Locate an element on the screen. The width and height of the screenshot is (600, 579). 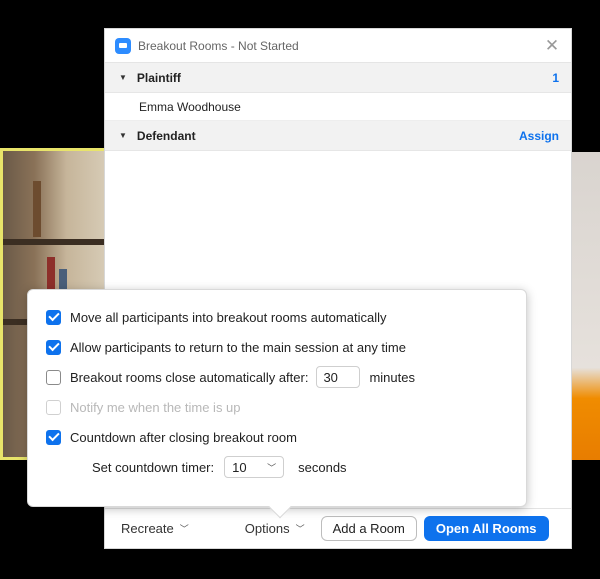
minutes-unit-label: minutes is located at coordinates (392, 377).